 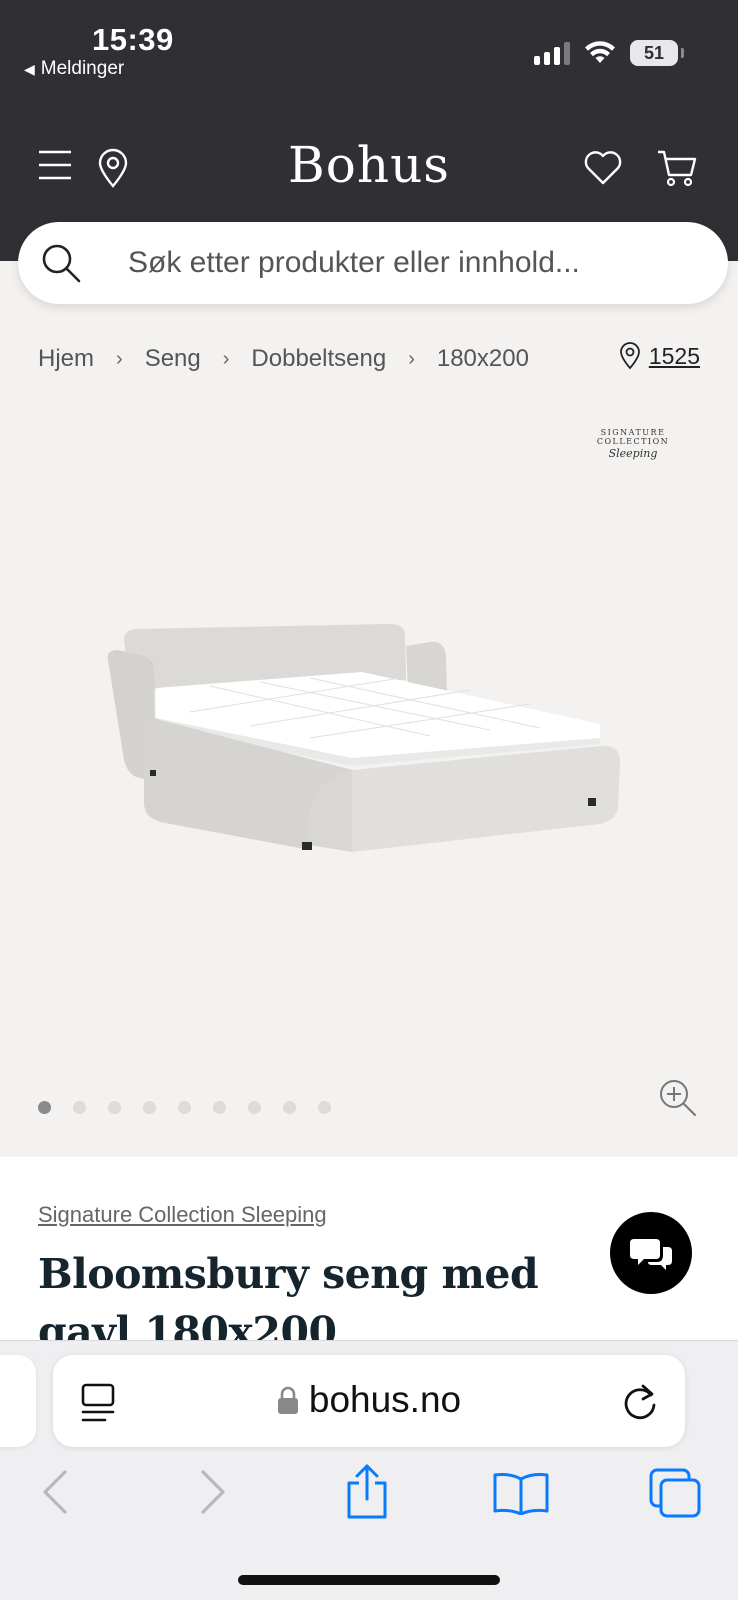 What do you see at coordinates (18, 1401) in the screenshot?
I see `previous-tab-preview` at bounding box center [18, 1401].